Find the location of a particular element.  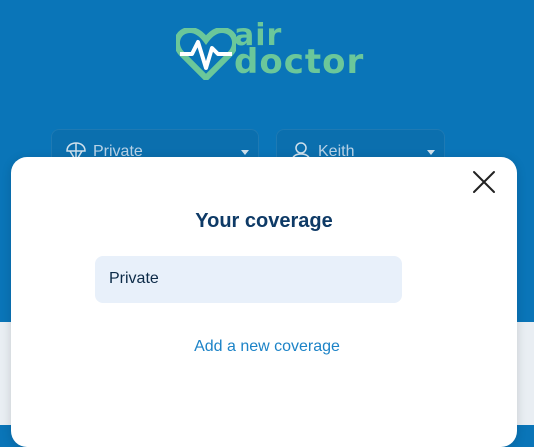

add-coverage-link: Add a new coverage is located at coordinates (267, 347).